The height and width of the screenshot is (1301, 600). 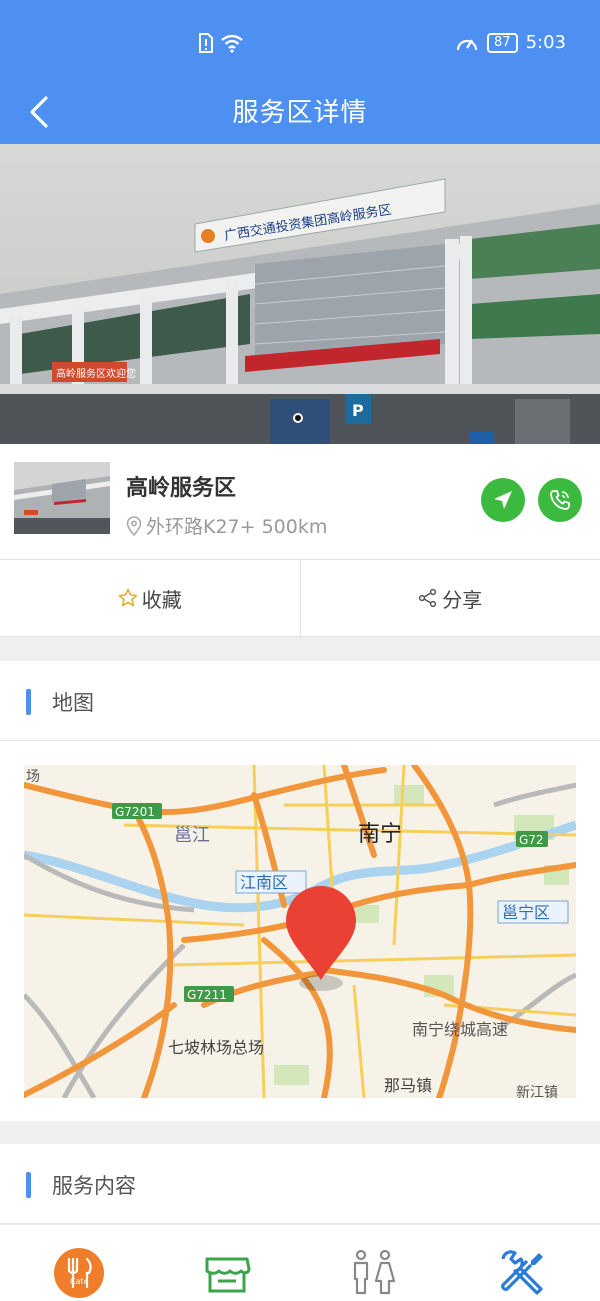 What do you see at coordinates (192, 835) in the screenshot?
I see `map-label-yongjiang: 邕江` at bounding box center [192, 835].